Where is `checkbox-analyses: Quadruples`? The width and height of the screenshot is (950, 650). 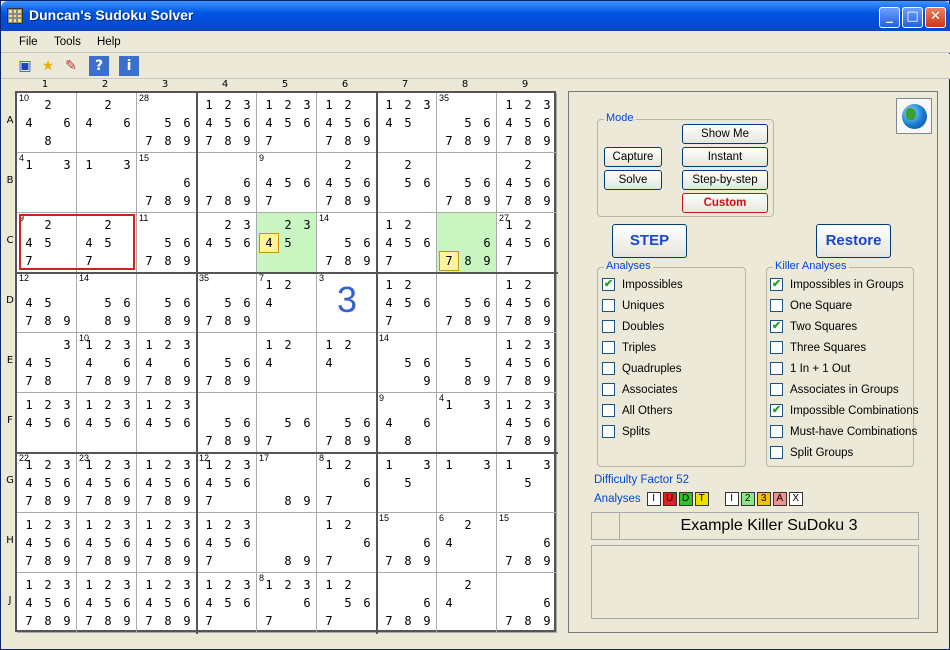 checkbox-analyses: Quadruples is located at coordinates (641, 368).